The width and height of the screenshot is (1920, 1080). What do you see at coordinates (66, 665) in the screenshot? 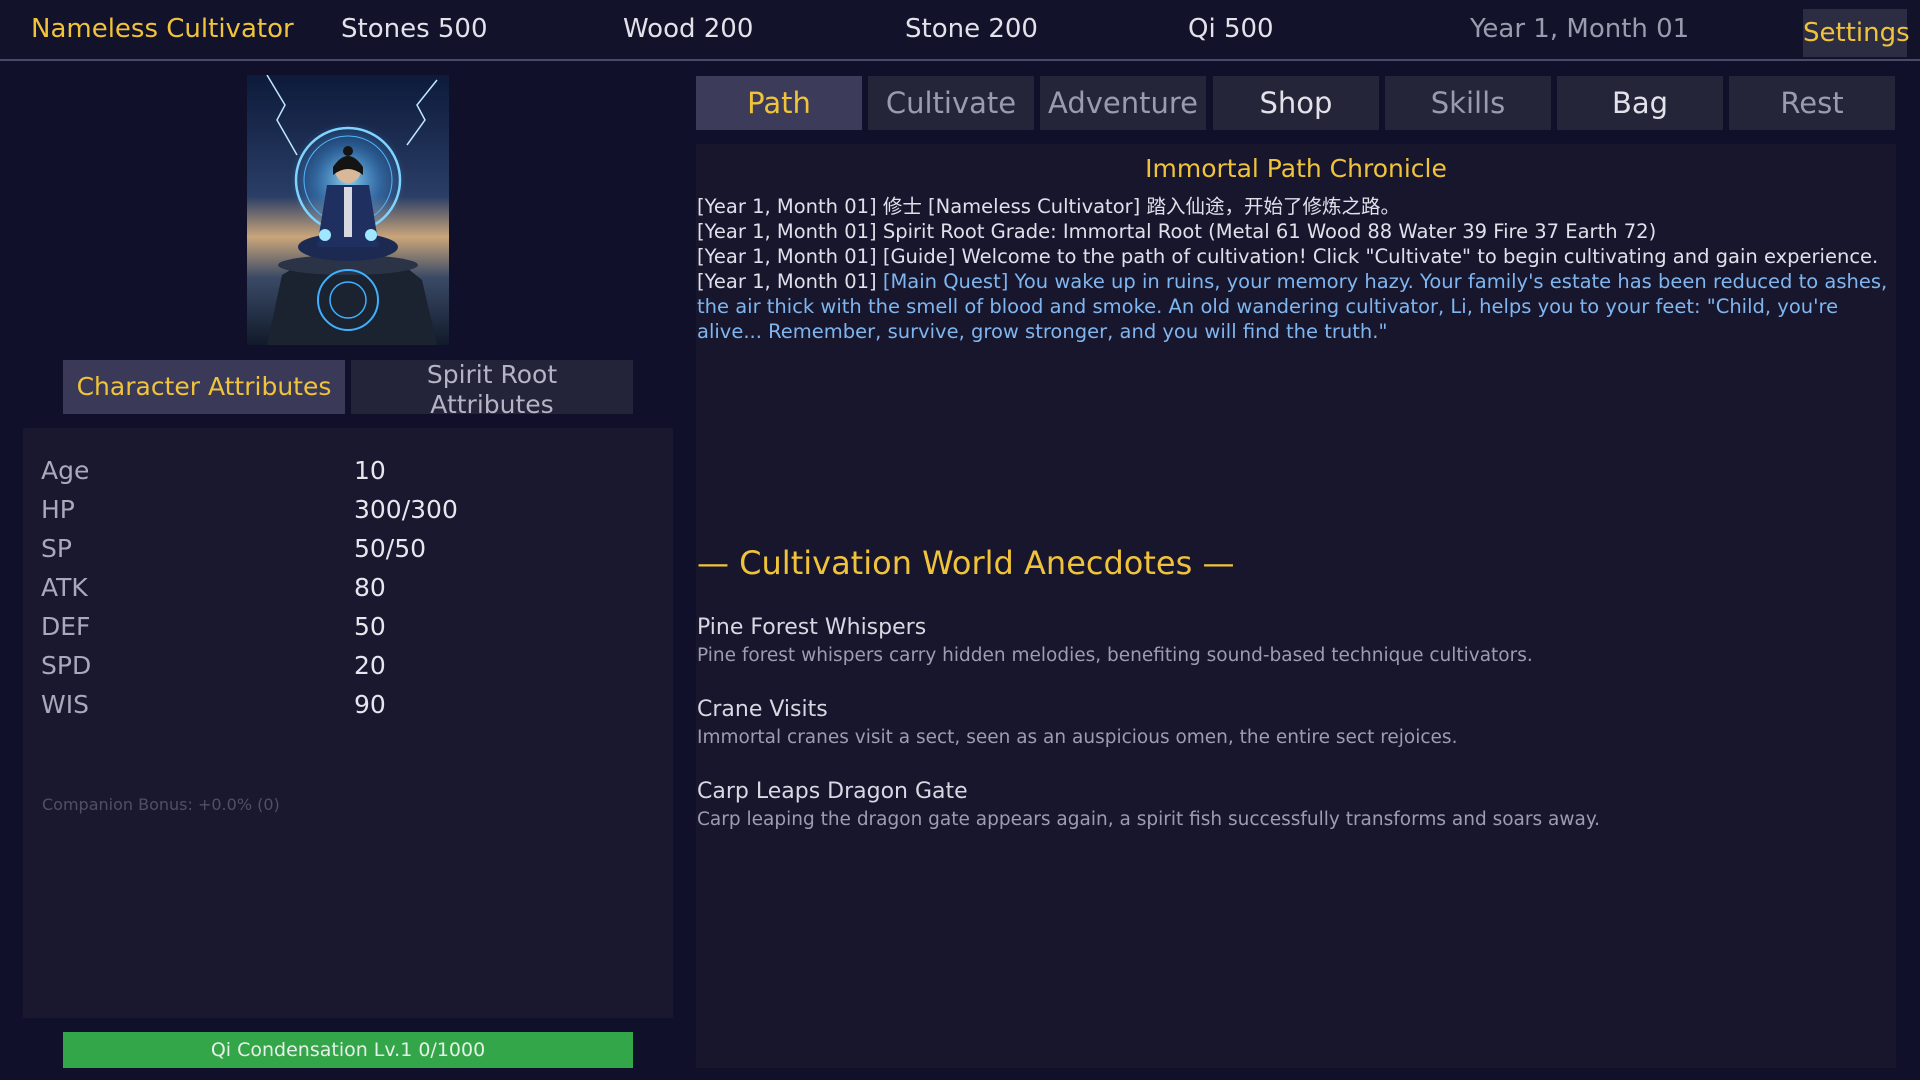
I see `attr-label: SPD` at bounding box center [66, 665].